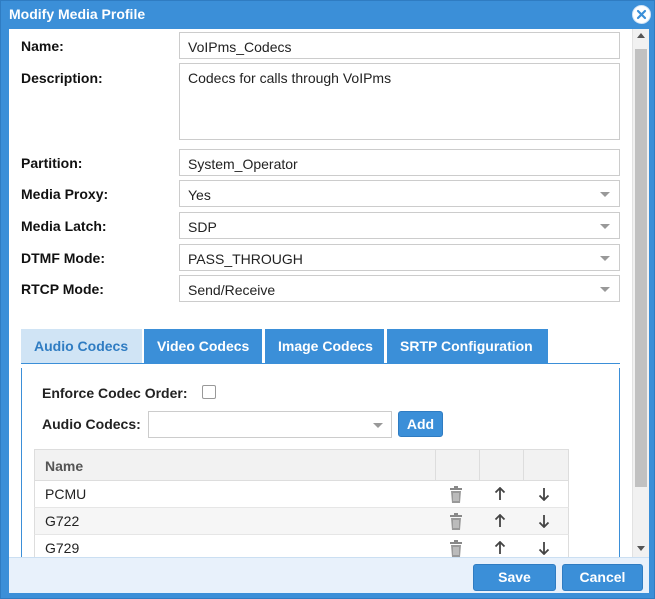  I want to click on enforce-codec-order-label: Enforce Codec Order:, so click(115, 393).